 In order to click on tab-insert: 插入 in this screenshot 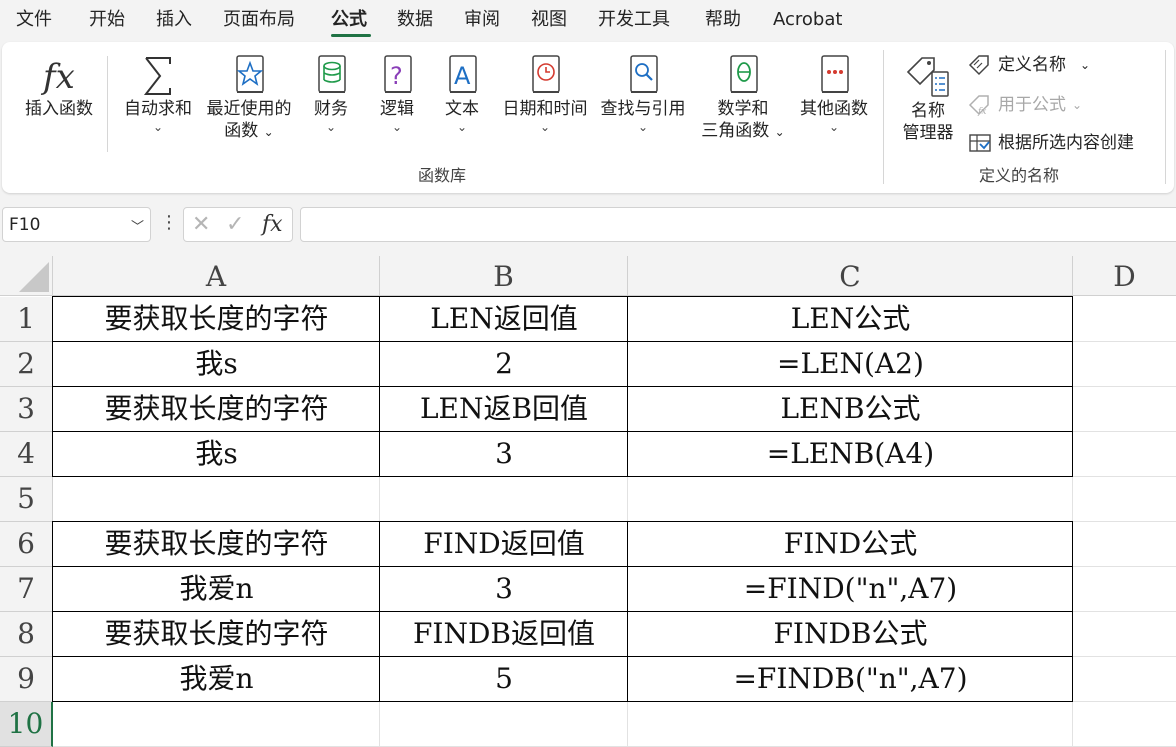, I will do `click(174, 20)`.